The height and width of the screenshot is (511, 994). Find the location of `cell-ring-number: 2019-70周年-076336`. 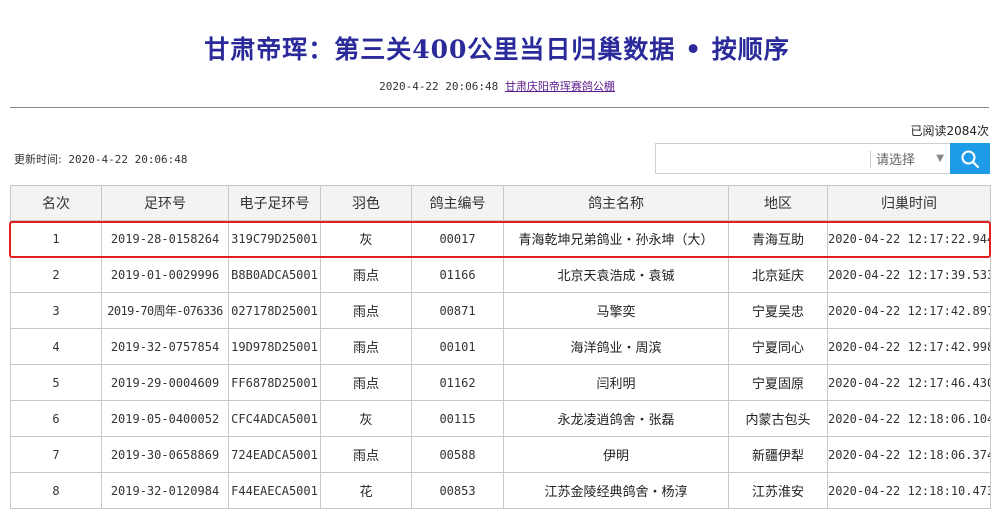

cell-ring-number: 2019-70周年-076336 is located at coordinates (165, 310).